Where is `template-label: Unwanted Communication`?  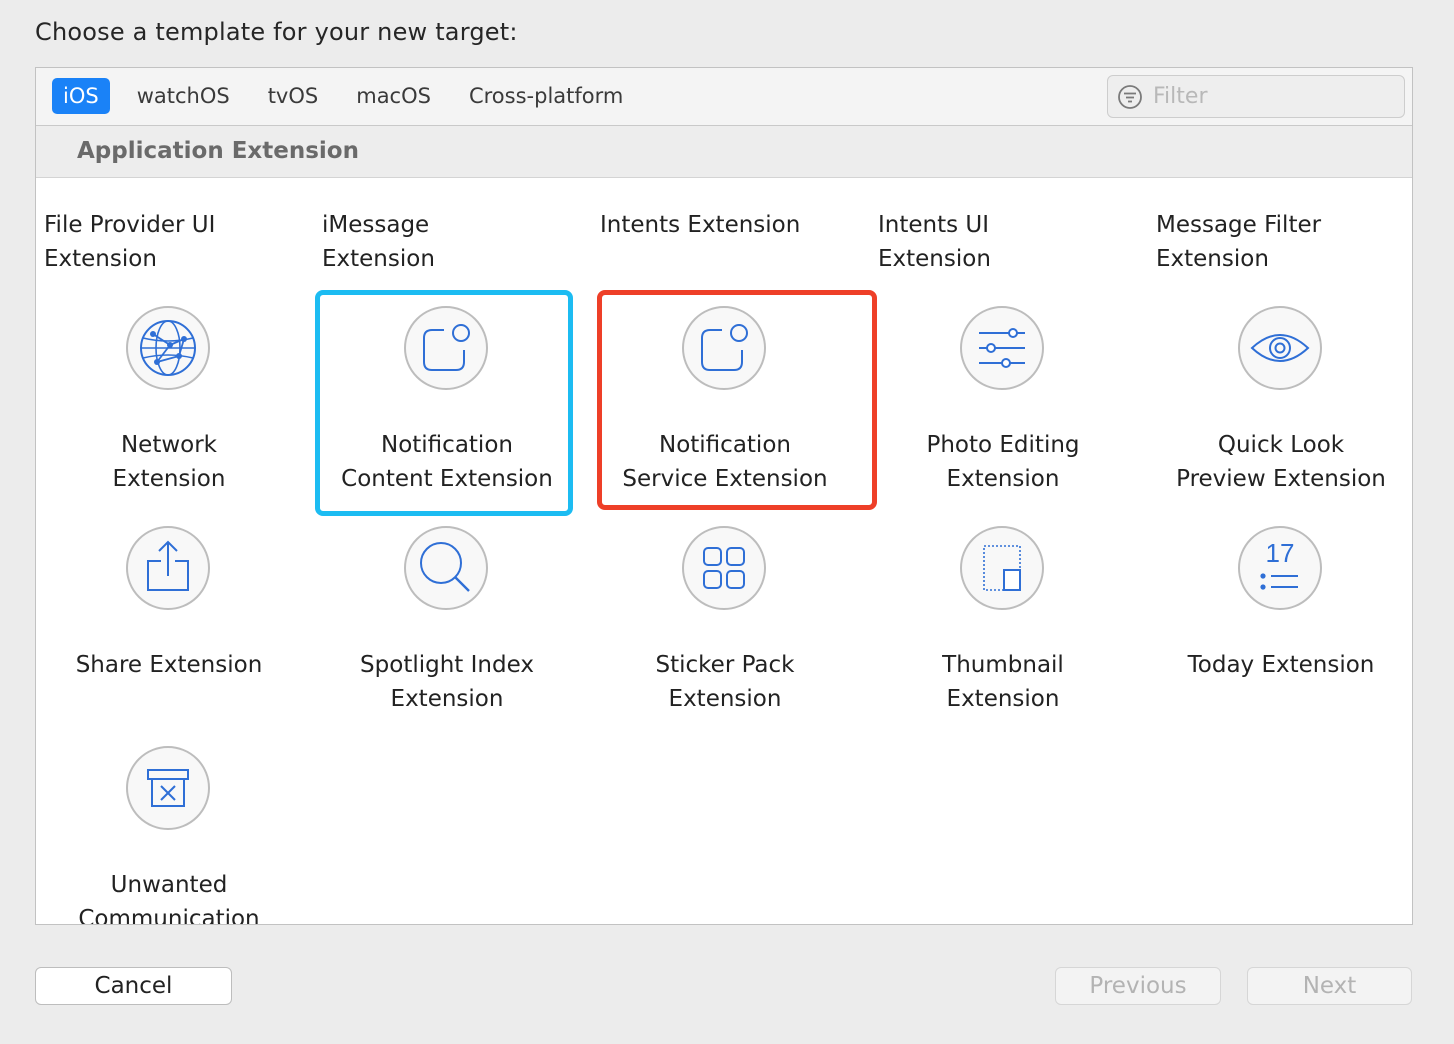
template-label: Unwanted Communication is located at coordinates (169, 896).